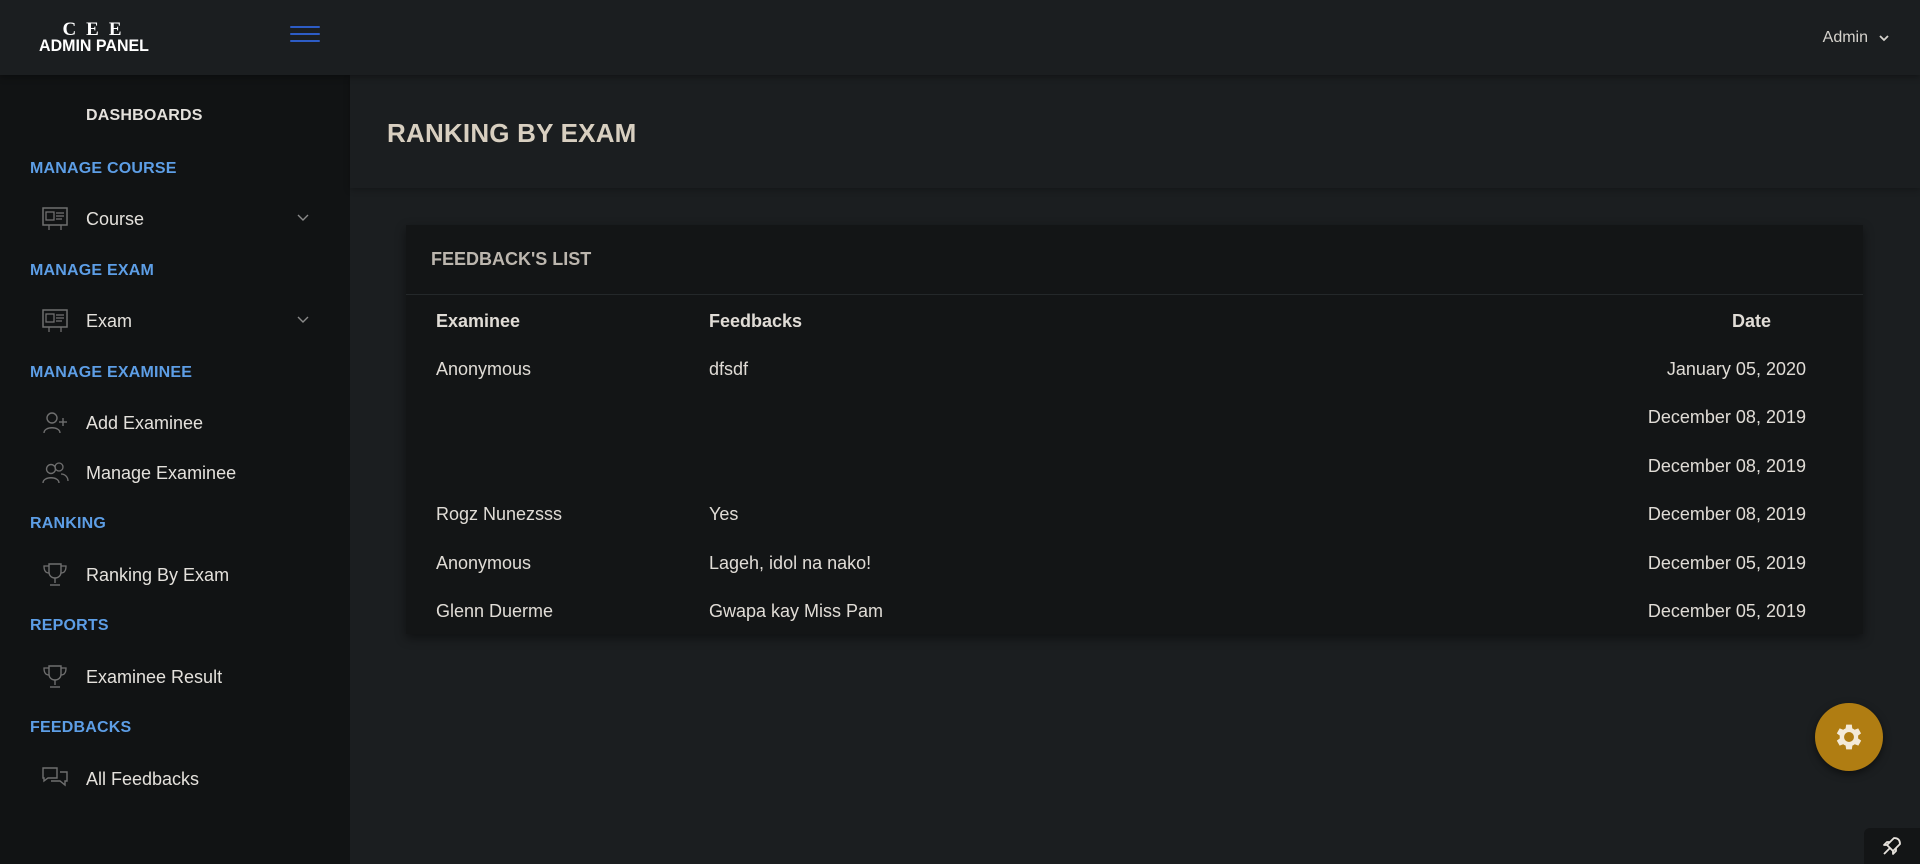 Image resolution: width=1920 pixels, height=864 pixels. I want to click on sidebar-item-label: Course, so click(115, 218).